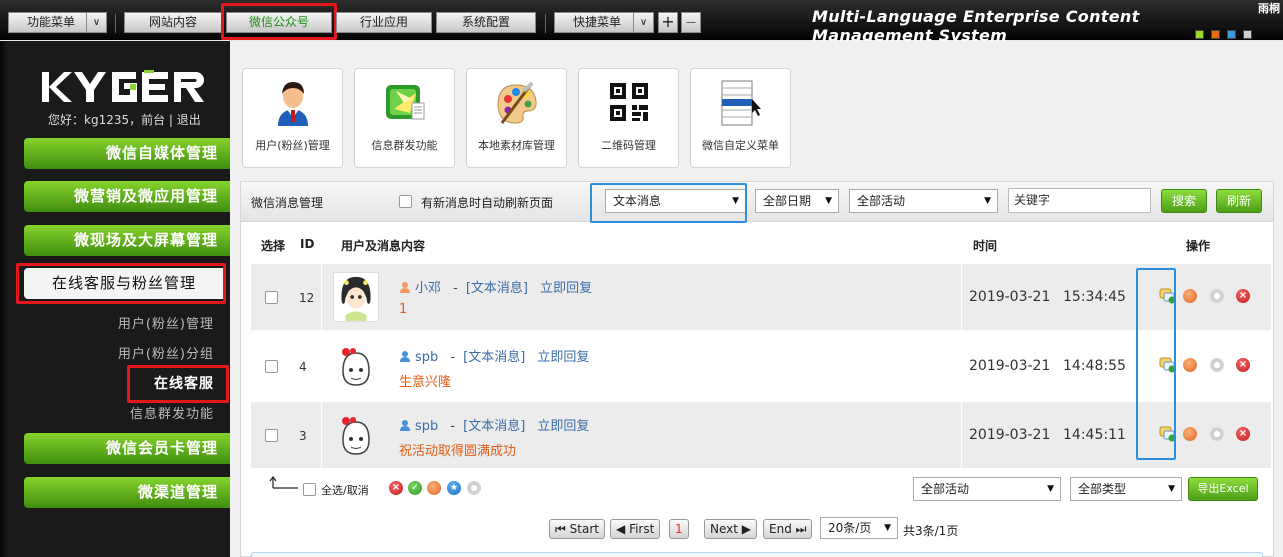  Describe the element at coordinates (405, 201) in the screenshot. I see `auto-refresh-checkbox` at that location.